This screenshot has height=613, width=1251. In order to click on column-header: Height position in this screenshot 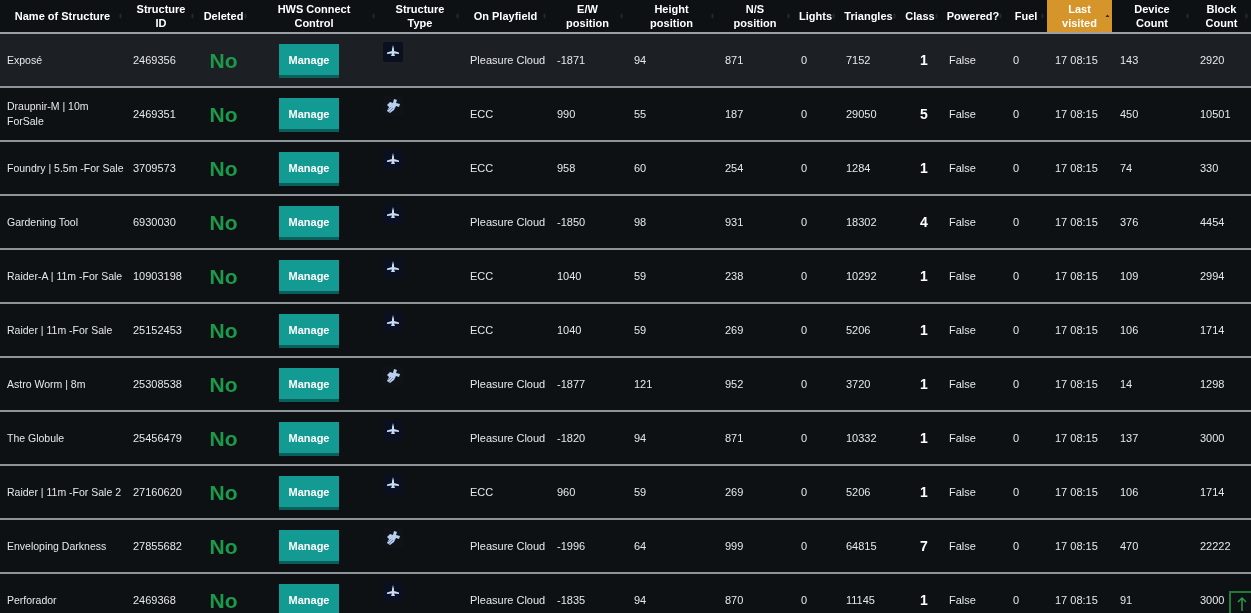, I will do `click(671, 16)`.